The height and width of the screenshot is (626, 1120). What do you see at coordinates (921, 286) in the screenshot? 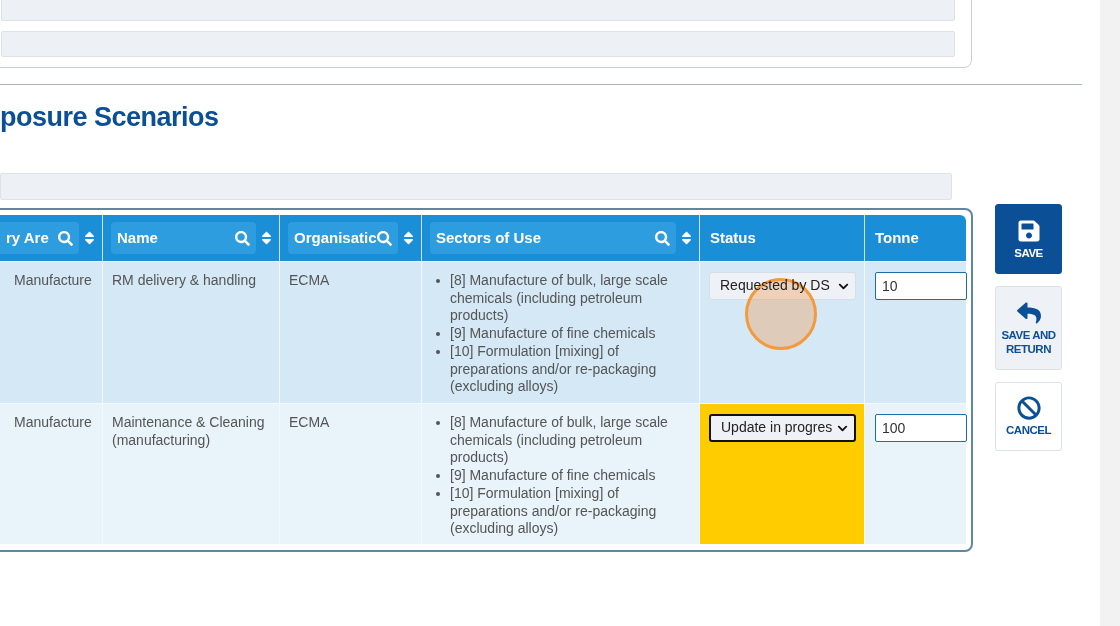
I see `tonnage-input: 10` at bounding box center [921, 286].